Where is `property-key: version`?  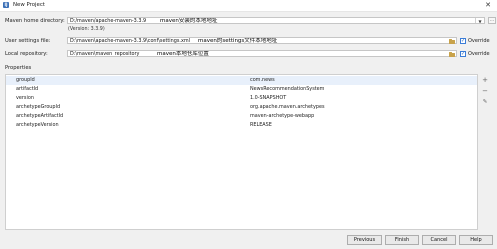
property-key: version is located at coordinates (25, 98).